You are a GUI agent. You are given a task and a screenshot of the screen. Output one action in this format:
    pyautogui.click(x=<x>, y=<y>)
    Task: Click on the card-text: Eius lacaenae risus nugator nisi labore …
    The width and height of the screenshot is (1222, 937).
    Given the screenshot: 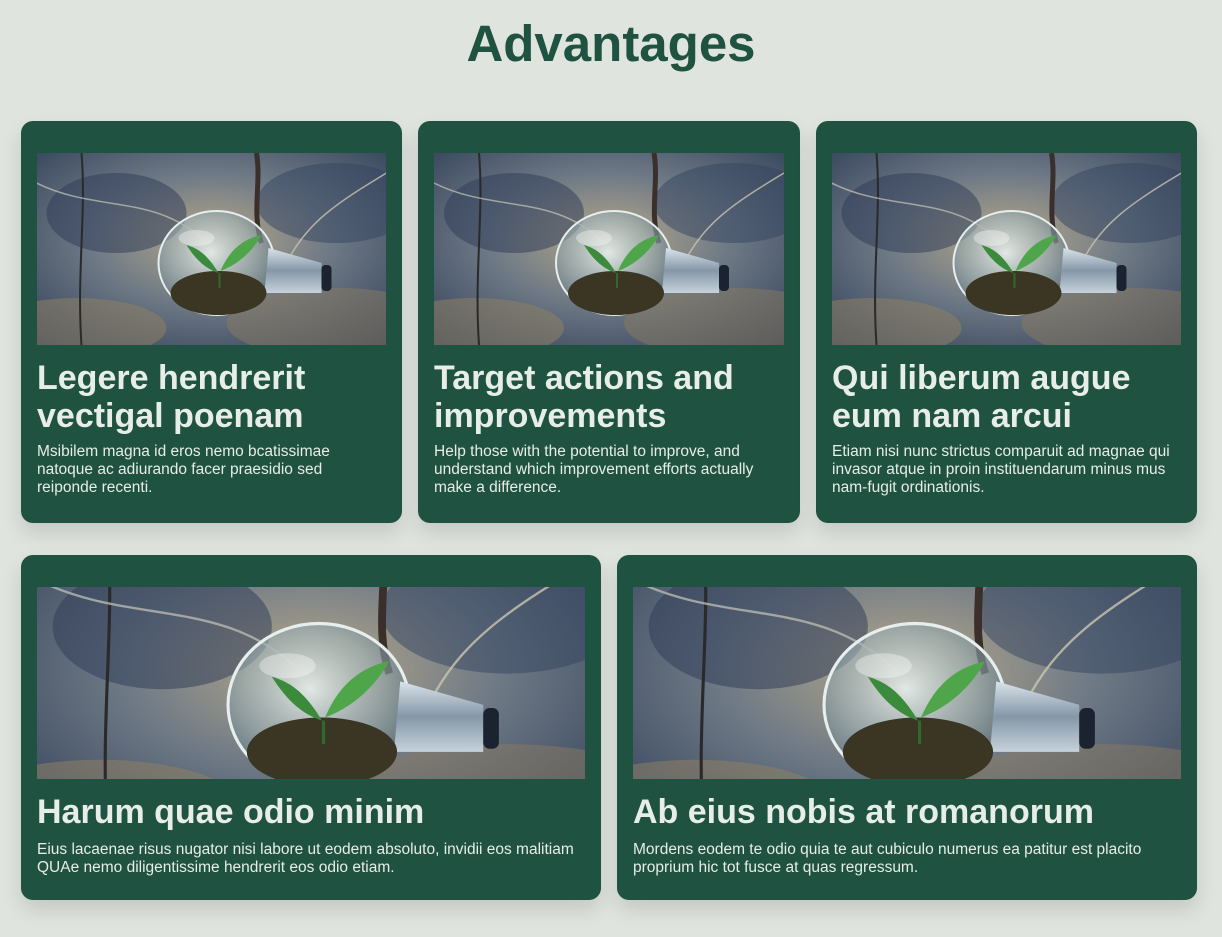 What is the action you would take?
    pyautogui.click(x=305, y=858)
    